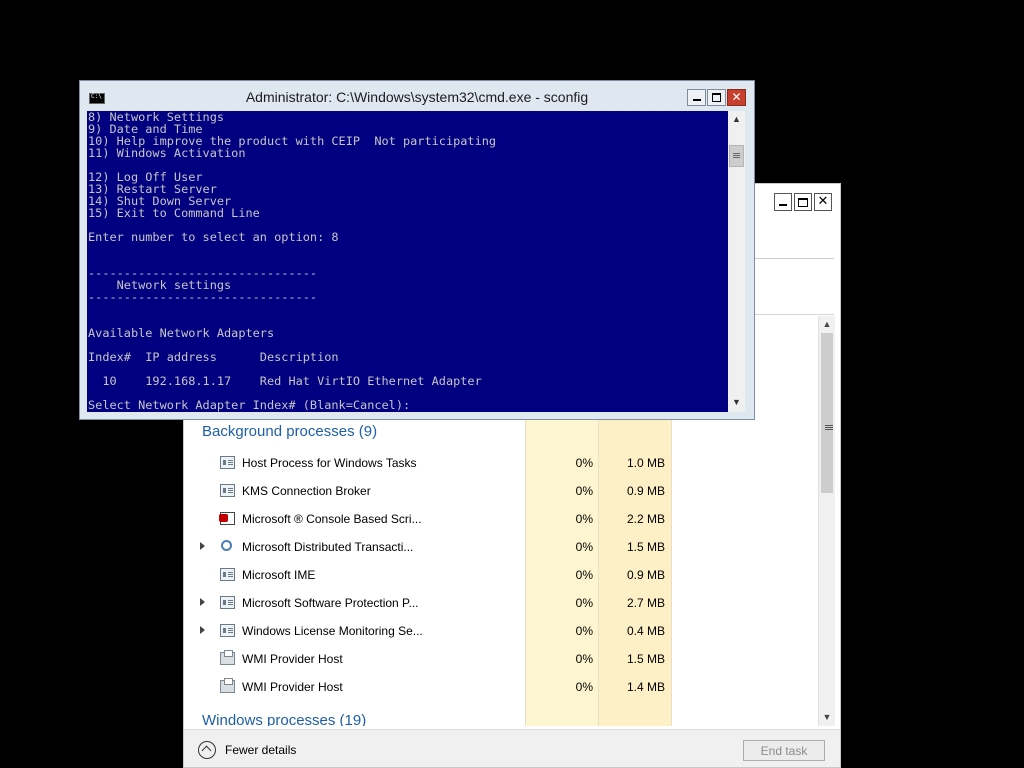 This screenshot has width=1024, height=768. What do you see at coordinates (501, 492) in the screenshot?
I see `process-row: KMS Connection Broker 0% 0.9 MB` at bounding box center [501, 492].